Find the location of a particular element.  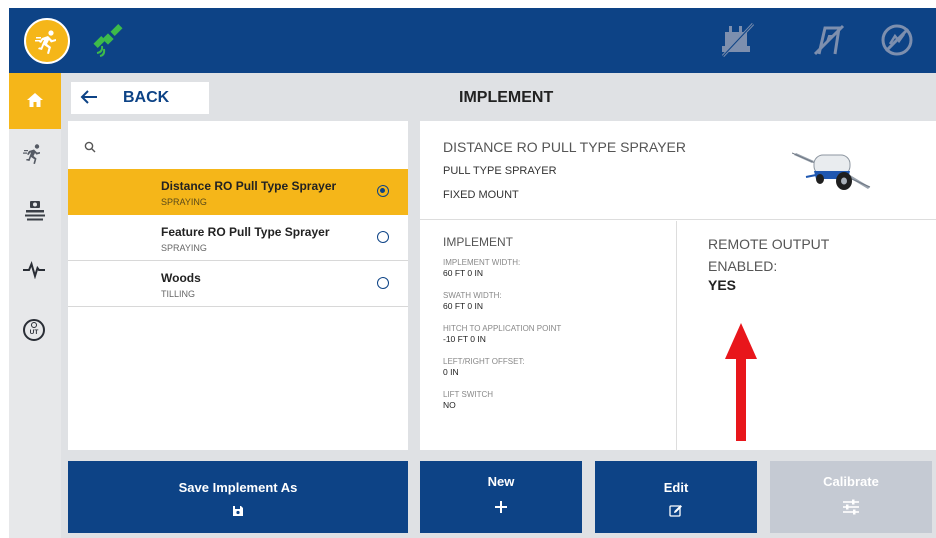

remote-output-value: YES is located at coordinates (722, 285).